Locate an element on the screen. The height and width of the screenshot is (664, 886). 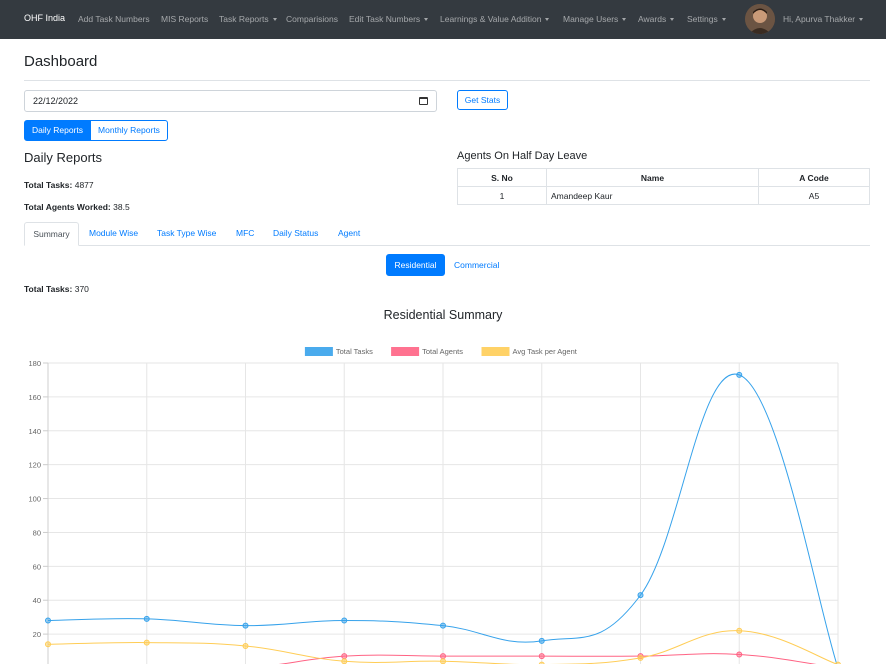
tab-daily-status: Daily Status is located at coordinates (295, 233).